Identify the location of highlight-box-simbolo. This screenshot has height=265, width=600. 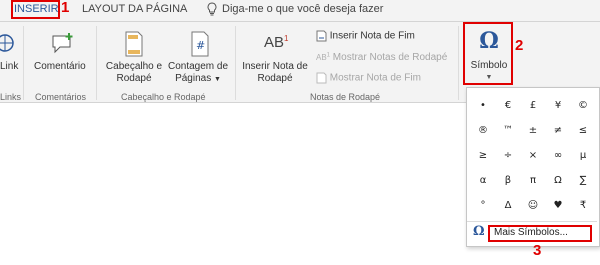
(488, 53).